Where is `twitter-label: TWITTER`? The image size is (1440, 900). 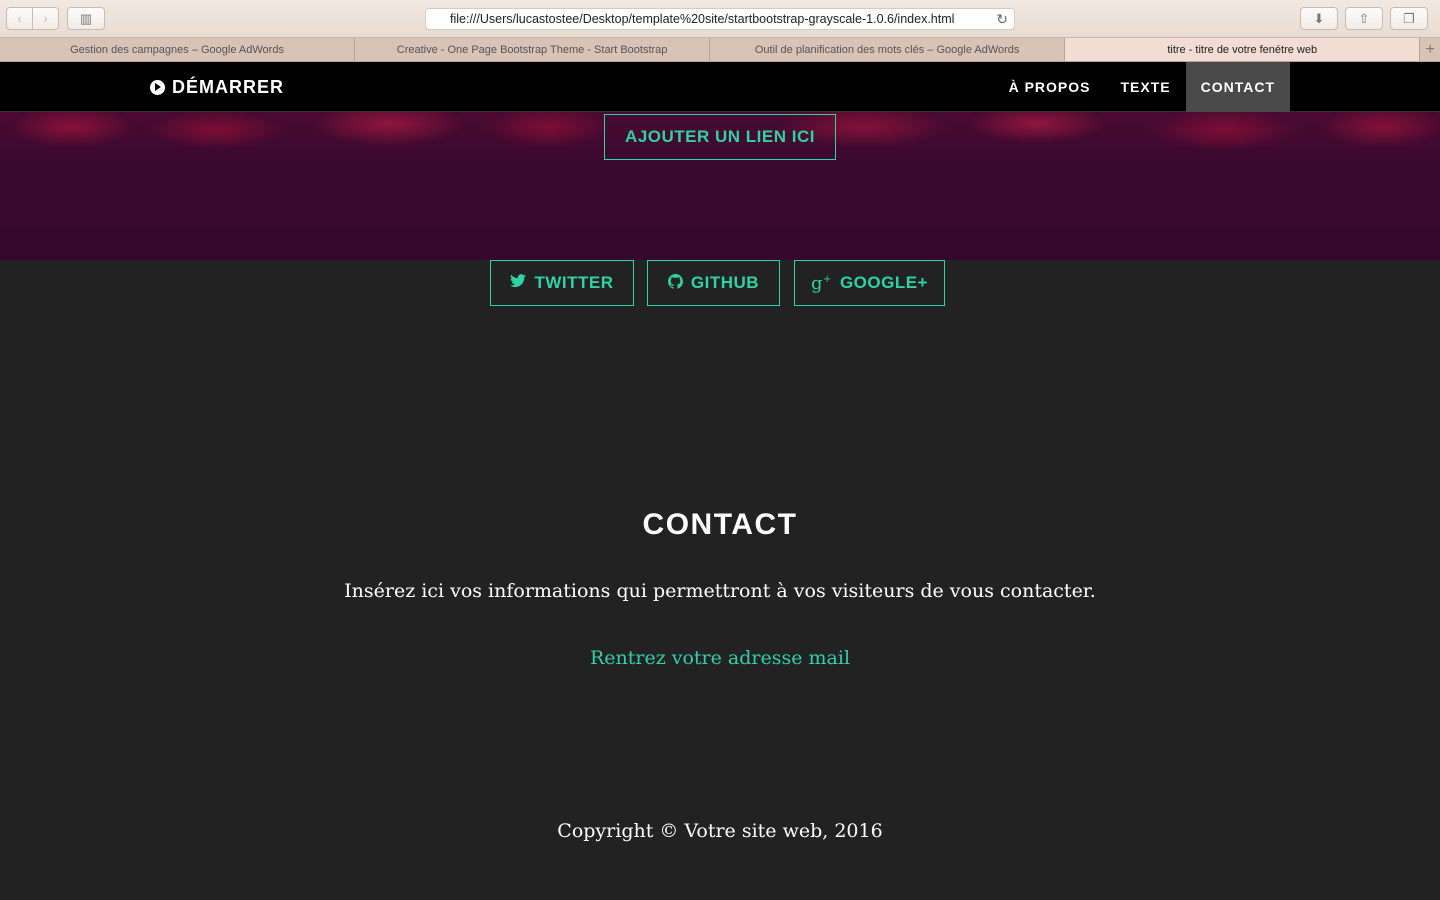
twitter-label: TWITTER is located at coordinates (574, 282).